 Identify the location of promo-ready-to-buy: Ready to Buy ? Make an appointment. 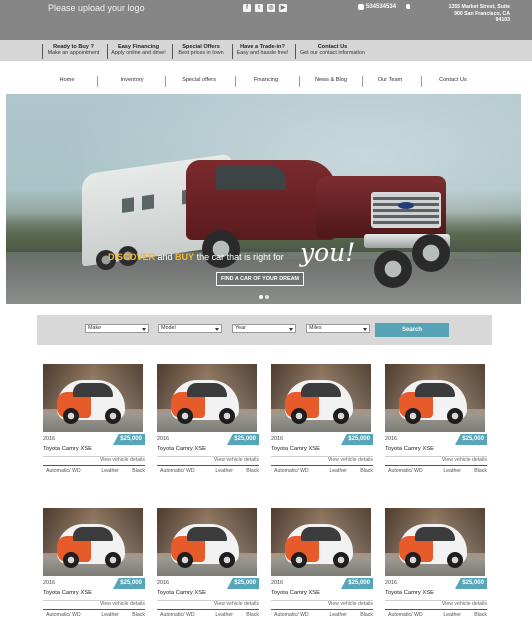
(73, 51).